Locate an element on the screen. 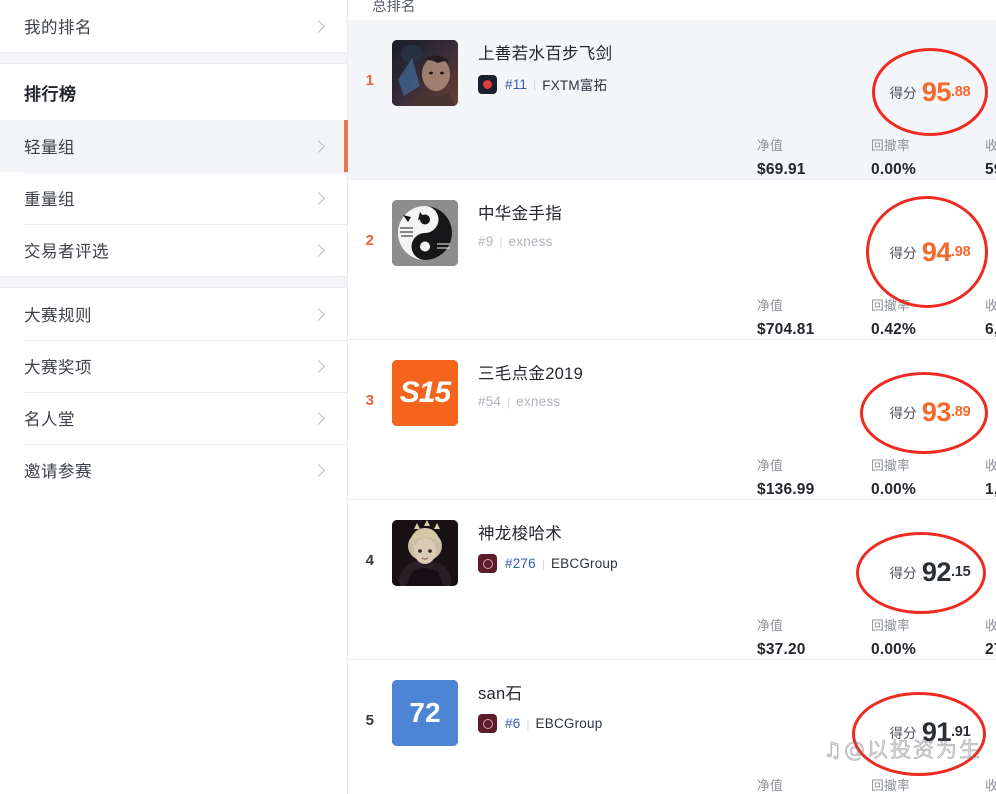 The width and height of the screenshot is (996, 794). broker-name: FXTM富拓 is located at coordinates (574, 84).